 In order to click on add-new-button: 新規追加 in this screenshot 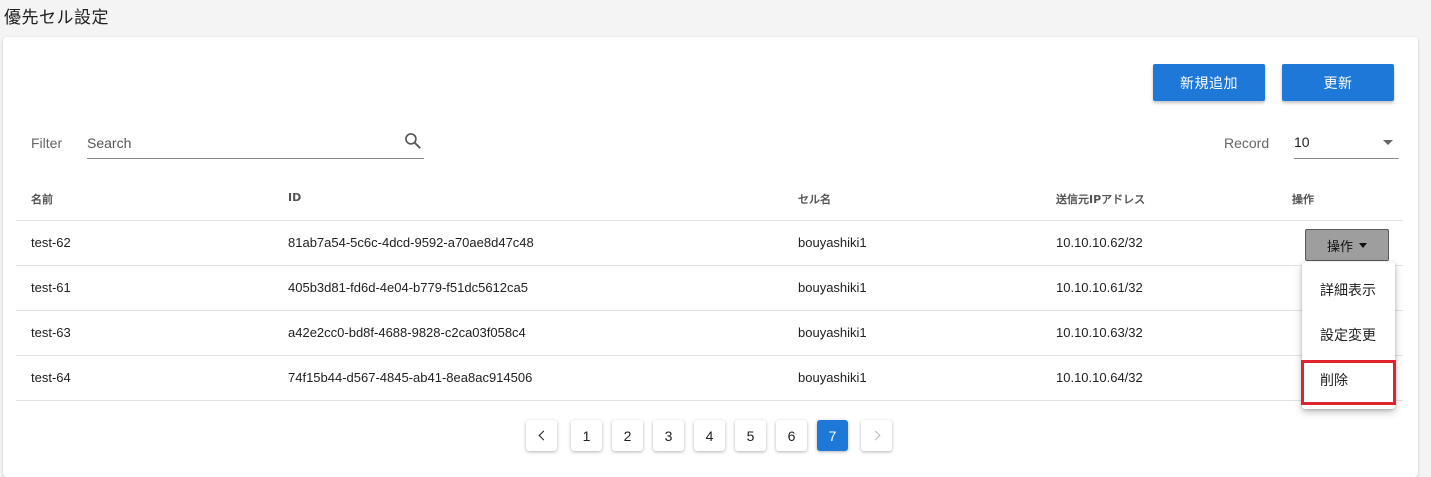, I will do `click(1209, 82)`.